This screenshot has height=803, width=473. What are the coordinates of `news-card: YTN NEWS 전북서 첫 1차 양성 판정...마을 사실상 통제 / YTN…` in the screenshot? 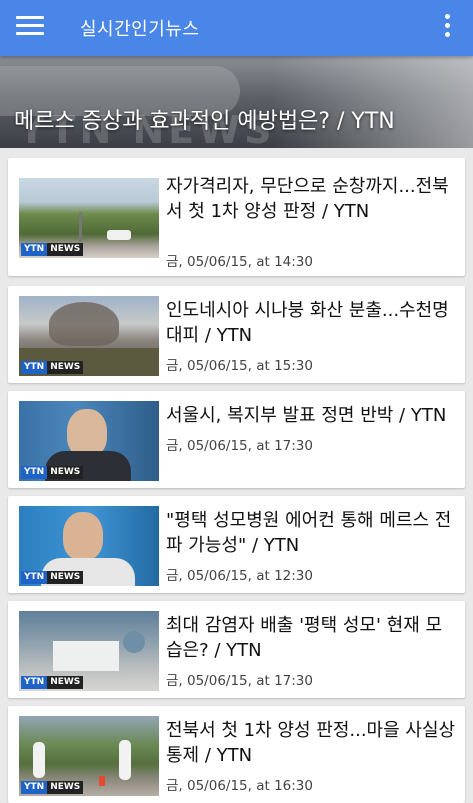 It's located at (236, 754).